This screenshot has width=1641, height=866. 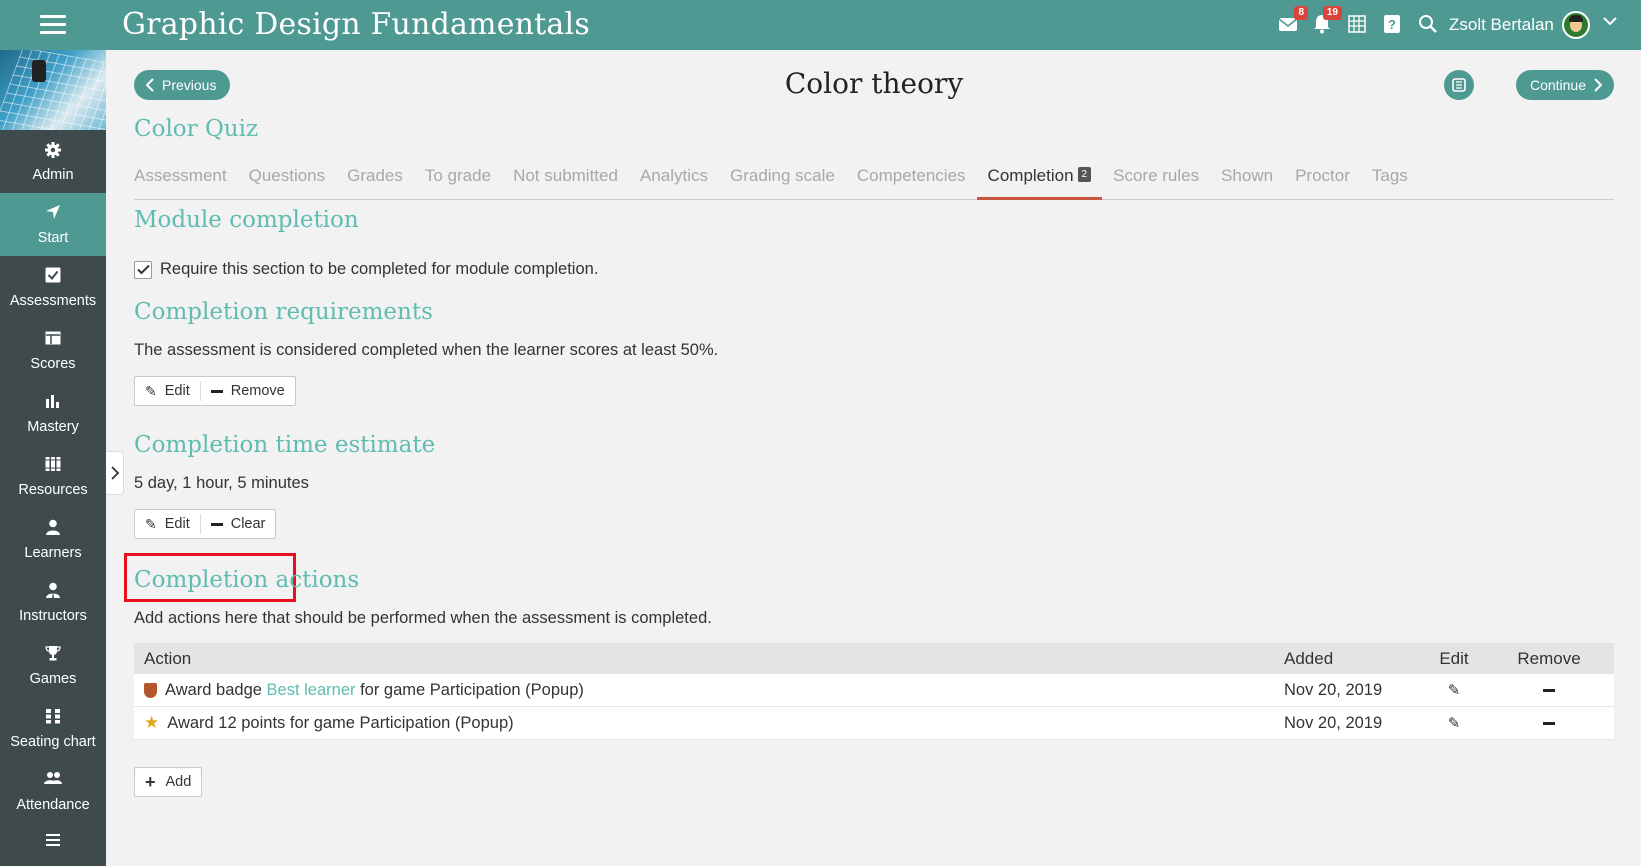 What do you see at coordinates (178, 782) in the screenshot?
I see `add-label: Add` at bounding box center [178, 782].